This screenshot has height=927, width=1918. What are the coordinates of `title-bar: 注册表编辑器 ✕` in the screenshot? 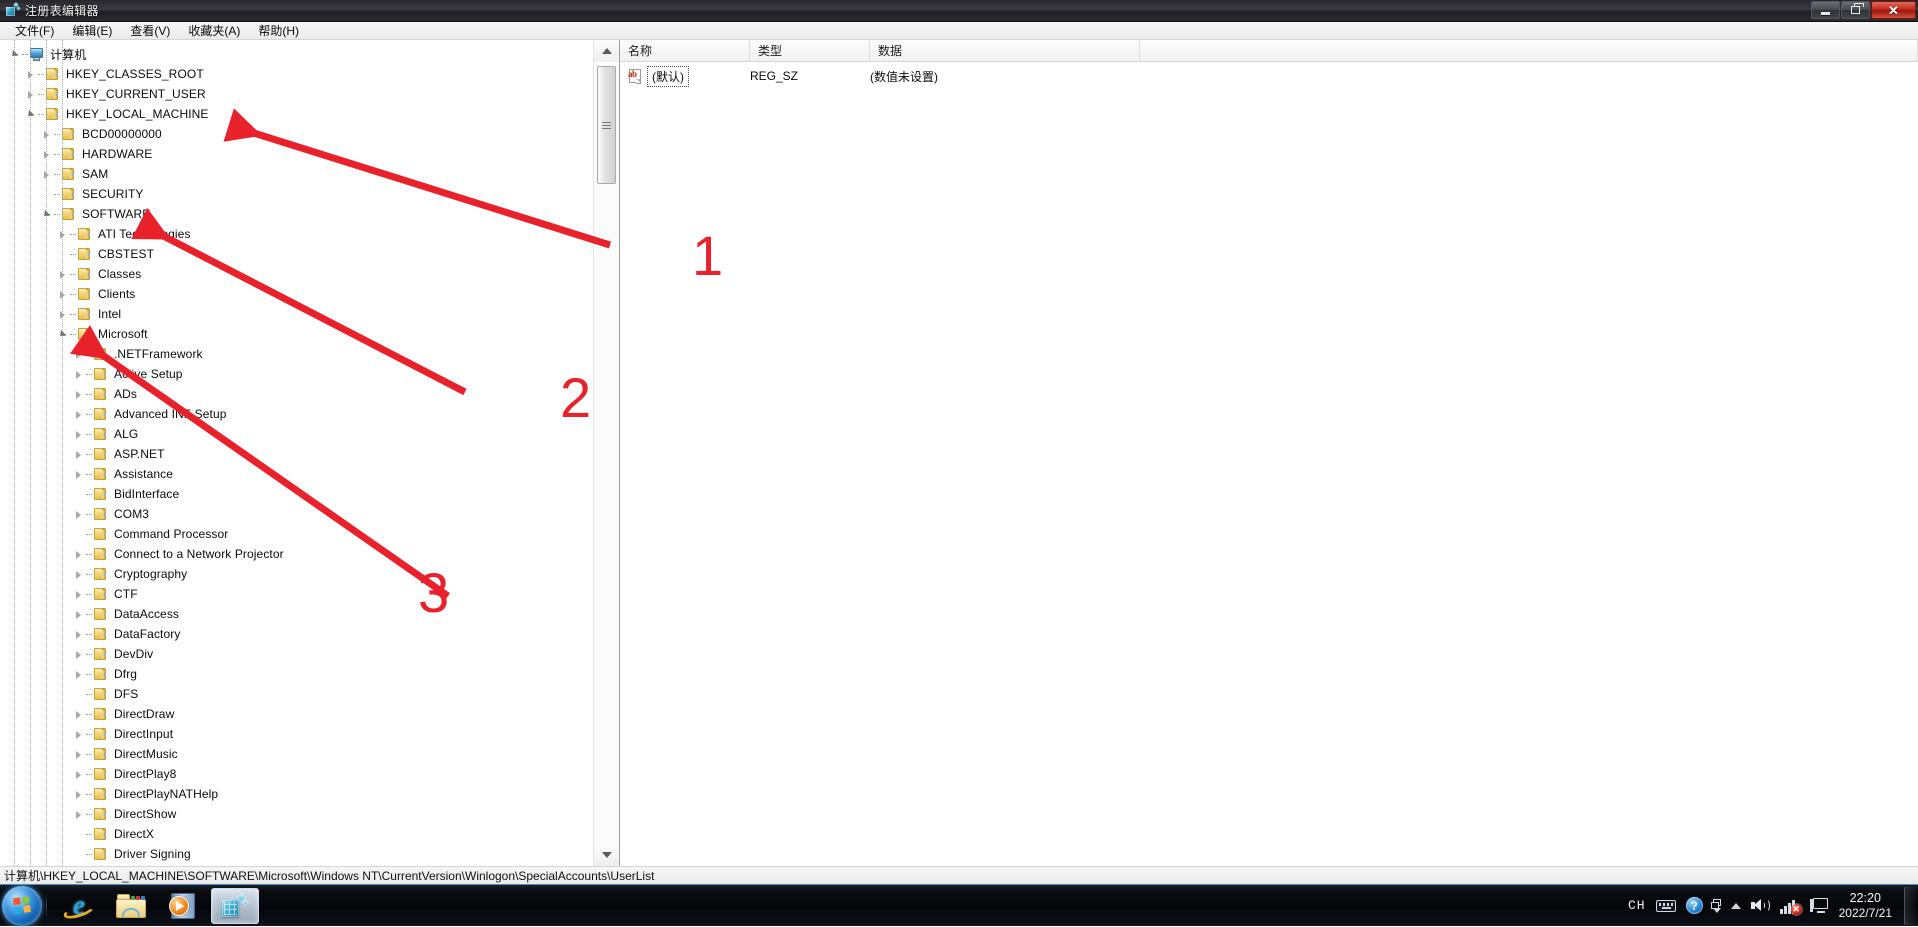 It's located at (959, 11).